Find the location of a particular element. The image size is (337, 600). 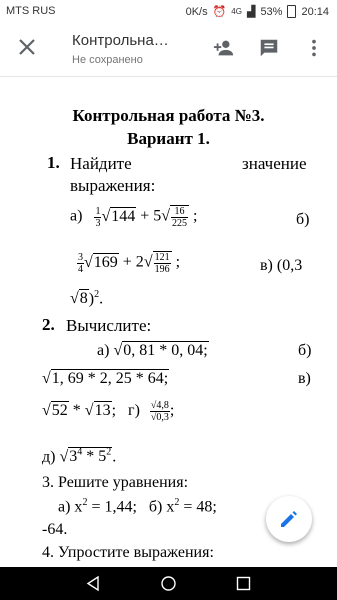

label-a: а) is located at coordinates (76, 216).